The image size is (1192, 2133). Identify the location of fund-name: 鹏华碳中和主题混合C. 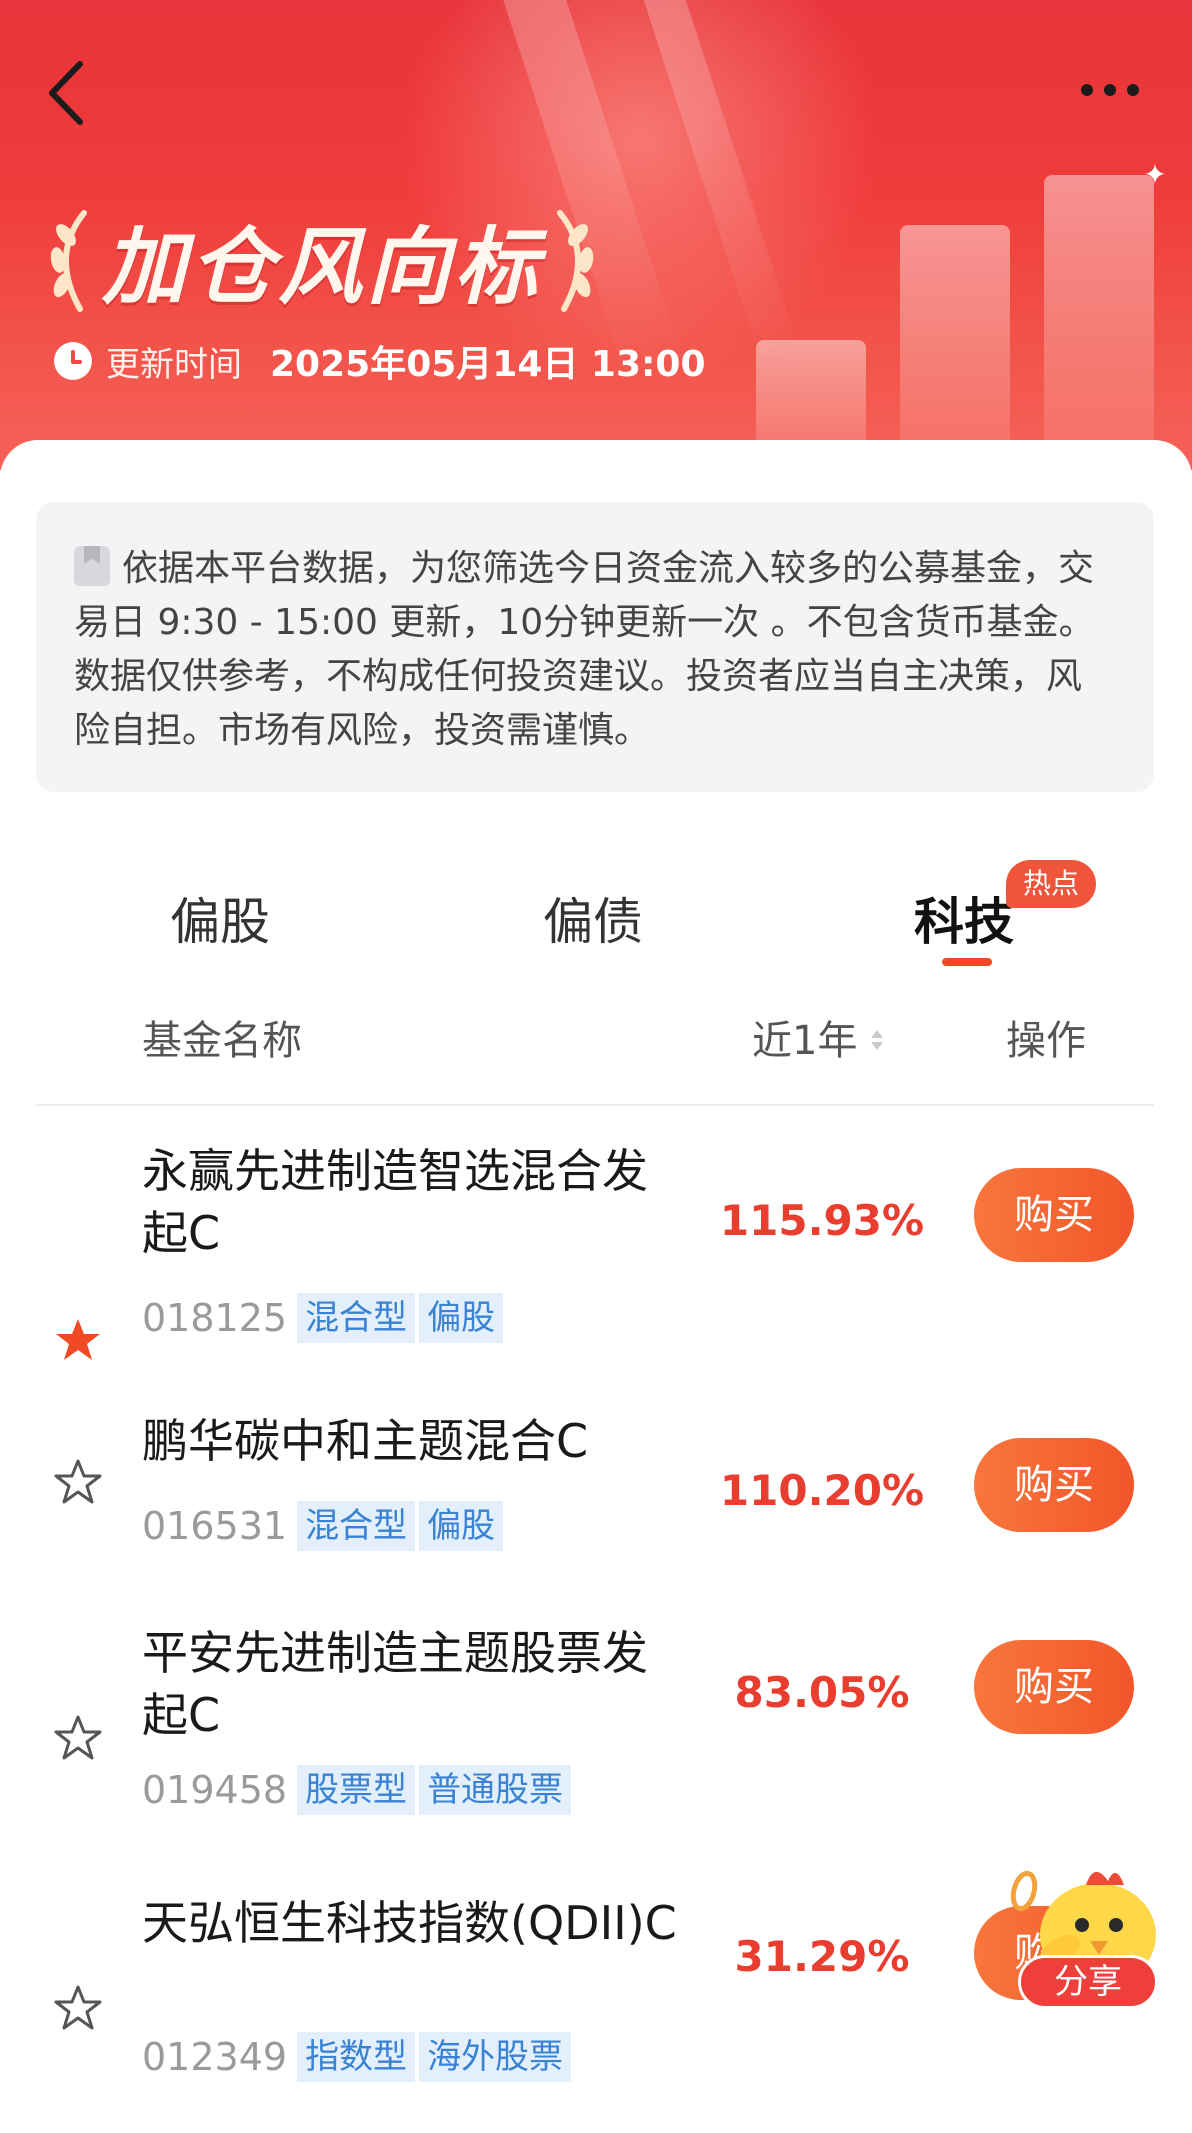
(412, 1441).